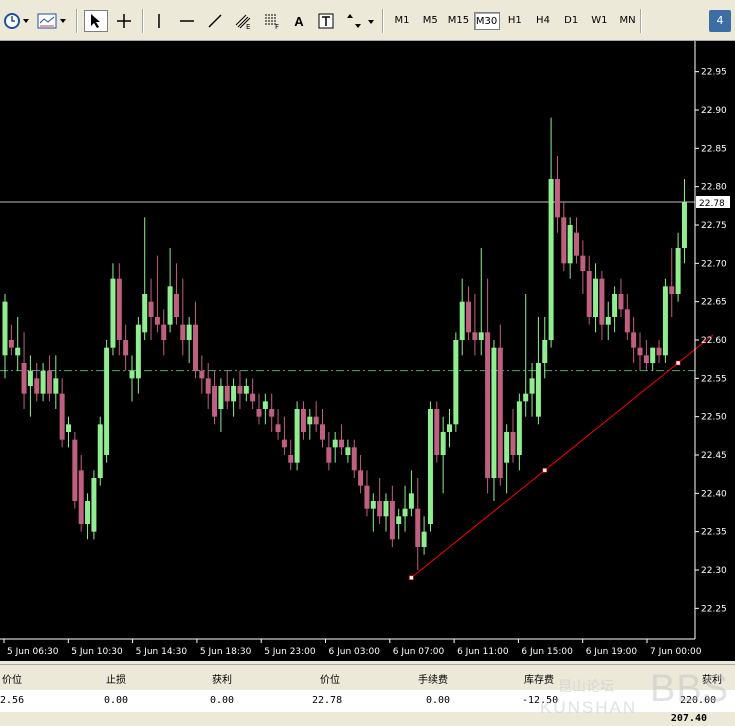 The width and height of the screenshot is (735, 726). Describe the element at coordinates (402, 21) in the screenshot. I see `timeframe-m1: M1` at that location.